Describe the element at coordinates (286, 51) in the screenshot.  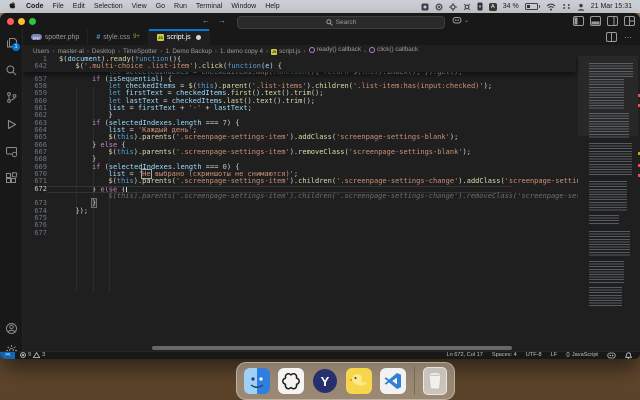
I see `breadcrumb-item: JS script.js` at that location.